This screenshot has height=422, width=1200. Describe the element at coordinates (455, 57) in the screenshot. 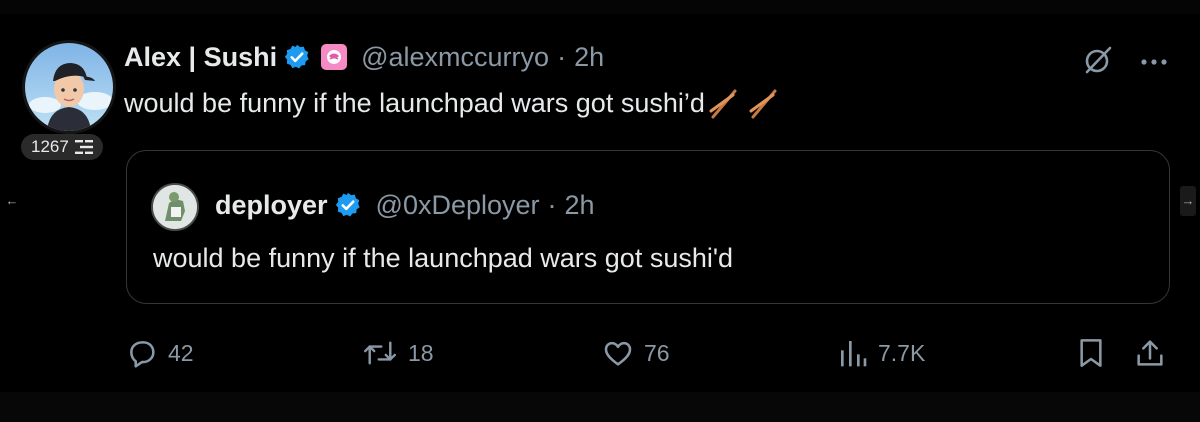

I see `author-handle: @alexmccurryo` at that location.